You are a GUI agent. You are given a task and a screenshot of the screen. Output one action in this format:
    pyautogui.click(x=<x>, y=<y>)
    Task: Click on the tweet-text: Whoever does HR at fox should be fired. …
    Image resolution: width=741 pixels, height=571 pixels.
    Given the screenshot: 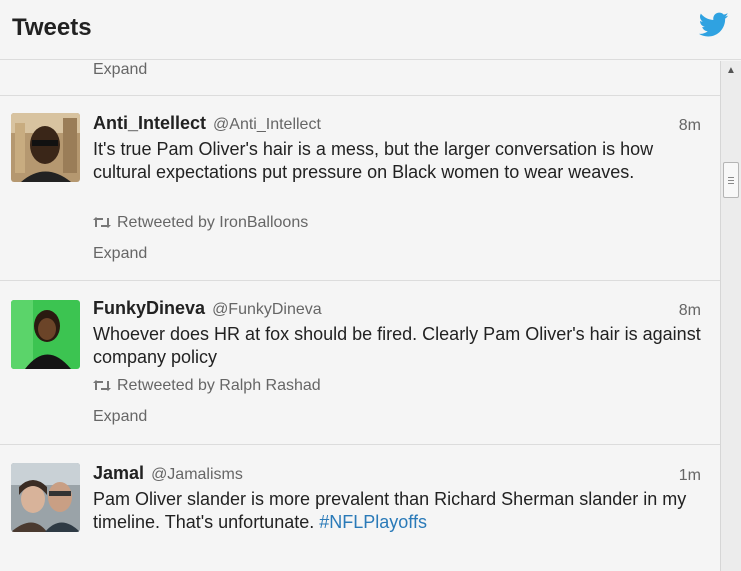 What is the action you would take?
    pyautogui.click(x=397, y=345)
    